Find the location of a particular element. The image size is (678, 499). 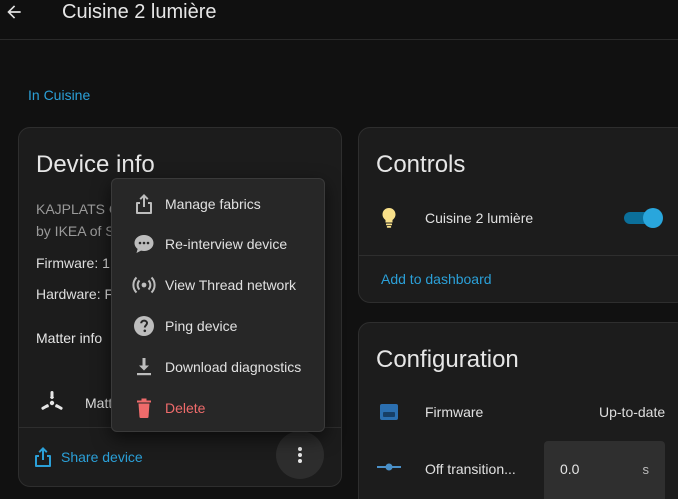

matter-logo-icon is located at coordinates (52, 400).